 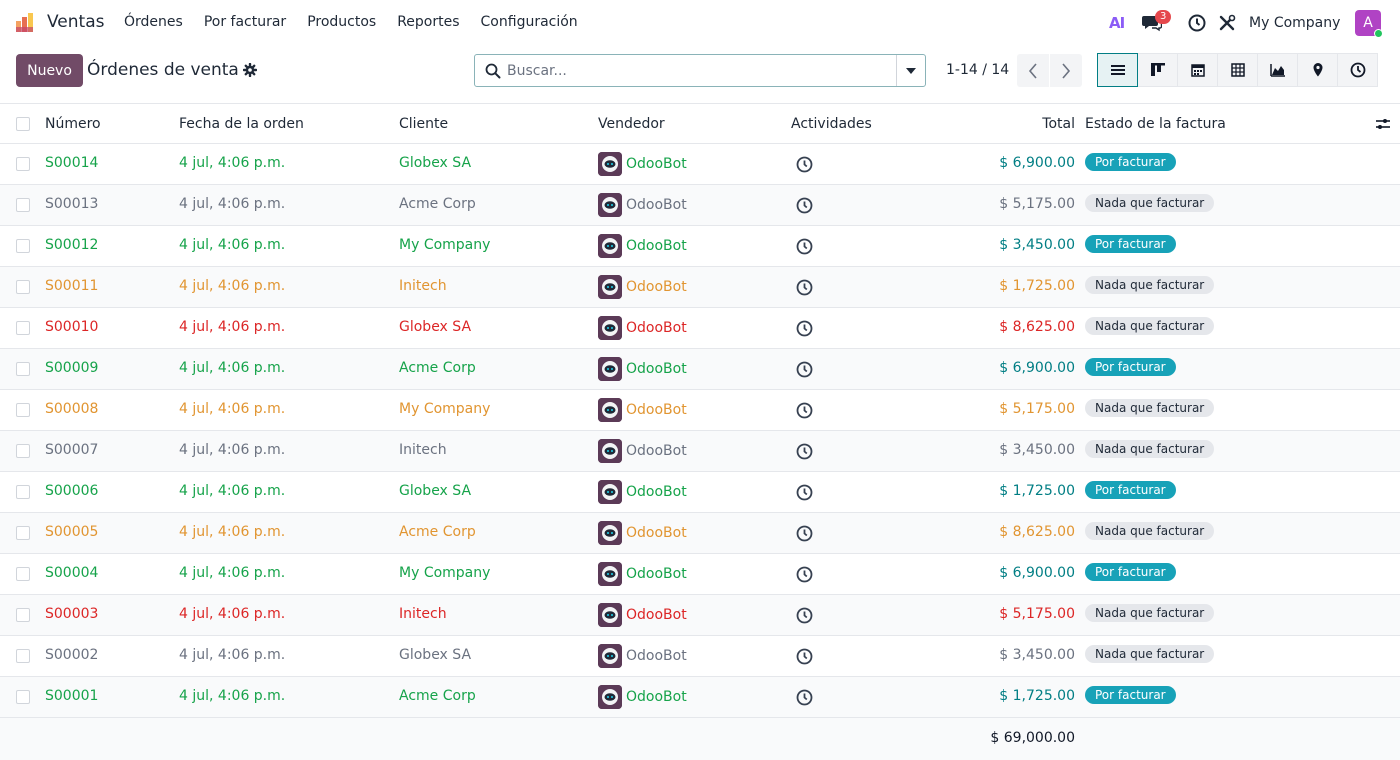 What do you see at coordinates (1317, 70) in the screenshot?
I see `map-view-button` at bounding box center [1317, 70].